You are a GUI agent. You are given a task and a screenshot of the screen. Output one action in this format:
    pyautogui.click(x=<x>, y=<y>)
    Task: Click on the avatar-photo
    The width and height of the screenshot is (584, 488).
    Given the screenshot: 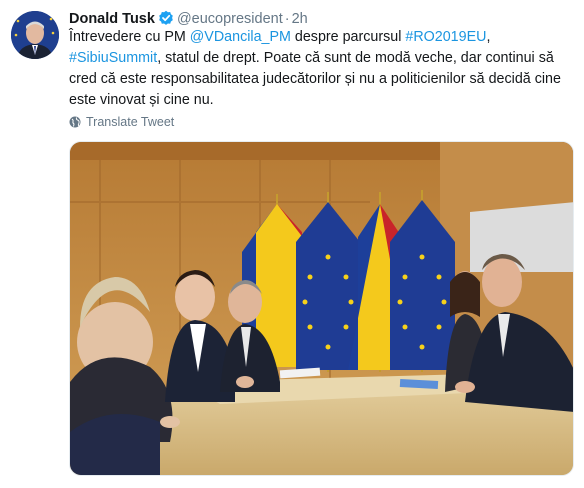 What is the action you would take?
    pyautogui.click(x=35, y=35)
    